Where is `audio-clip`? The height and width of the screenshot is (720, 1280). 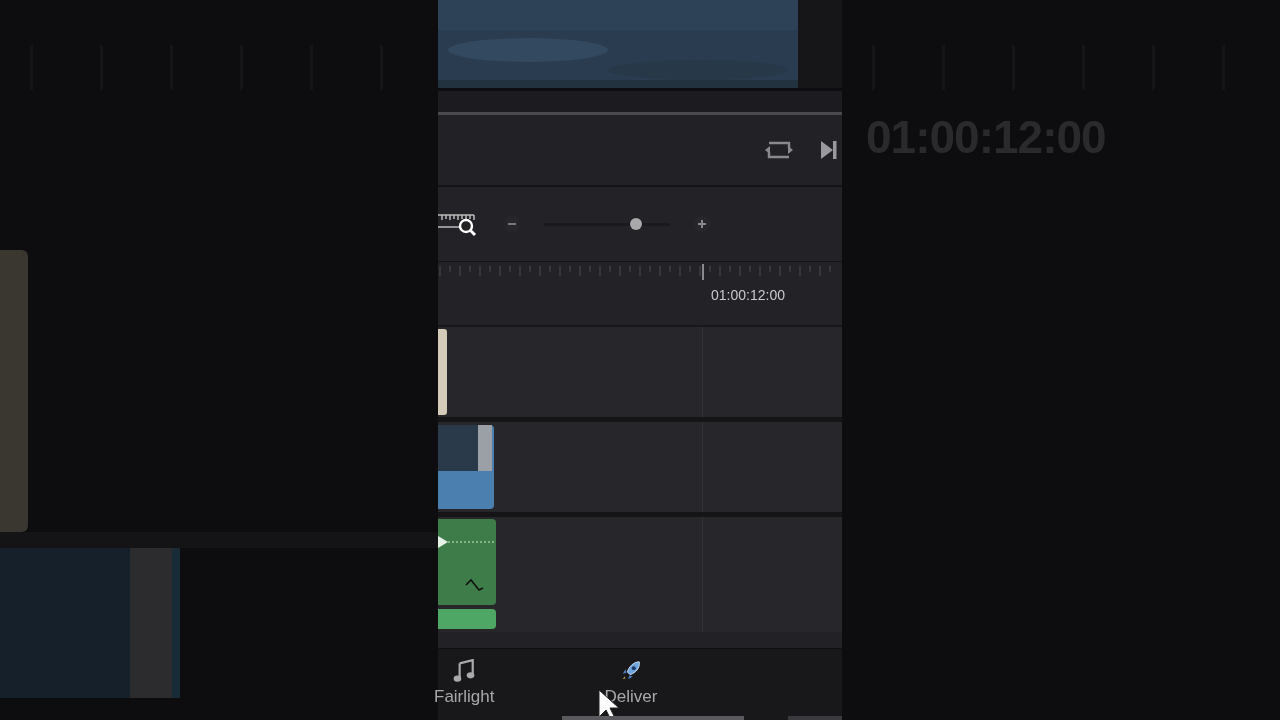 audio-clip is located at coordinates (467, 619).